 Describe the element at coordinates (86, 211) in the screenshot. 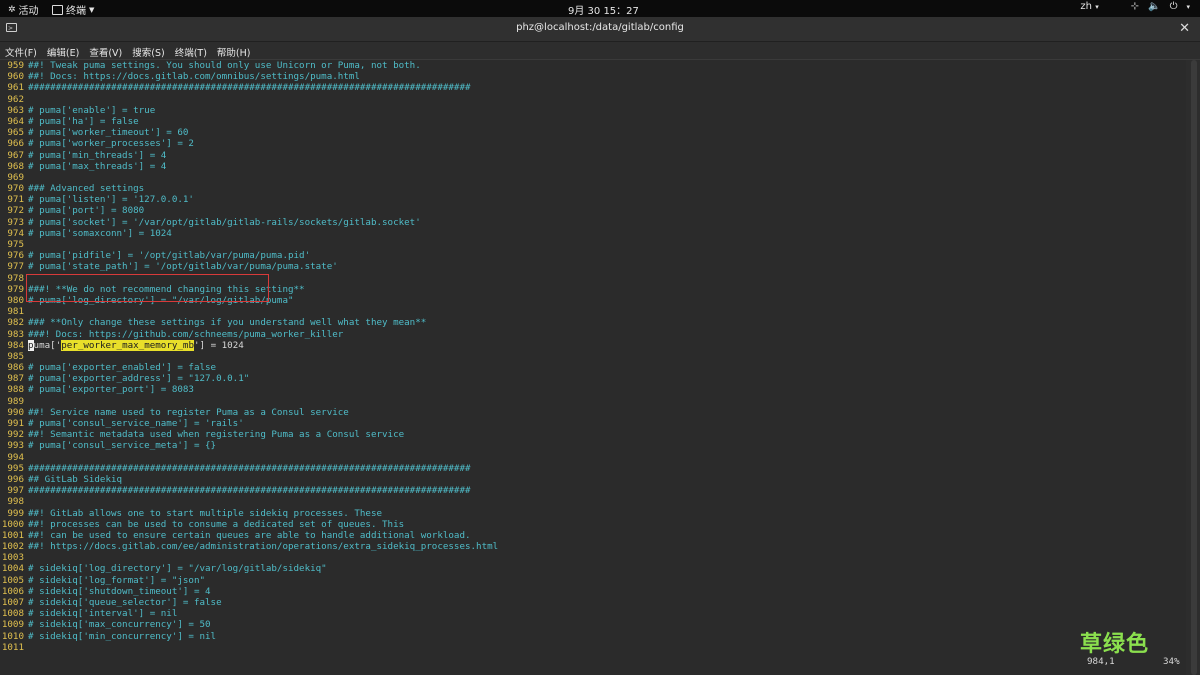

I see `code-text: # puma['port'] = 8080` at that location.